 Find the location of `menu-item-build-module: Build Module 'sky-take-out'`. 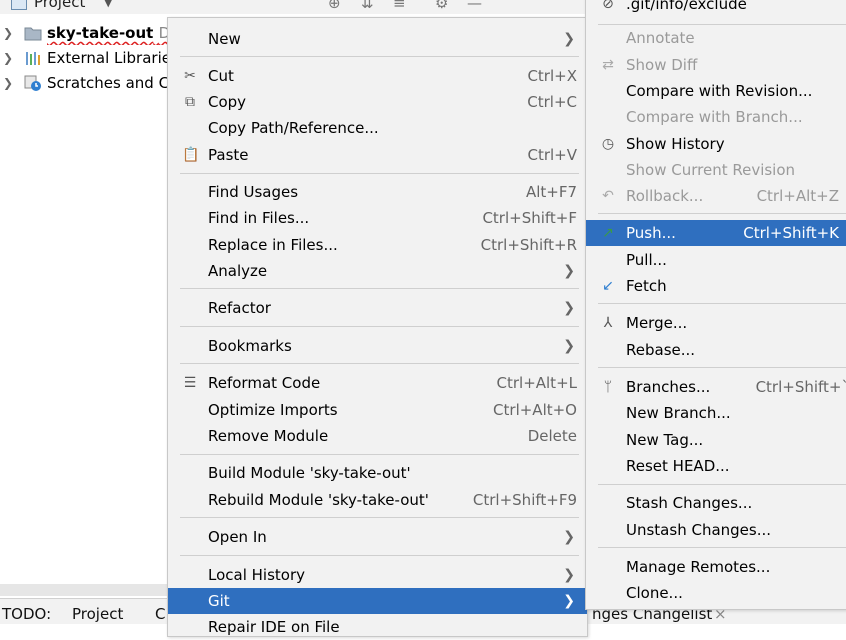

menu-item-build-module: Build Module 'sky-take-out' is located at coordinates (377, 473).